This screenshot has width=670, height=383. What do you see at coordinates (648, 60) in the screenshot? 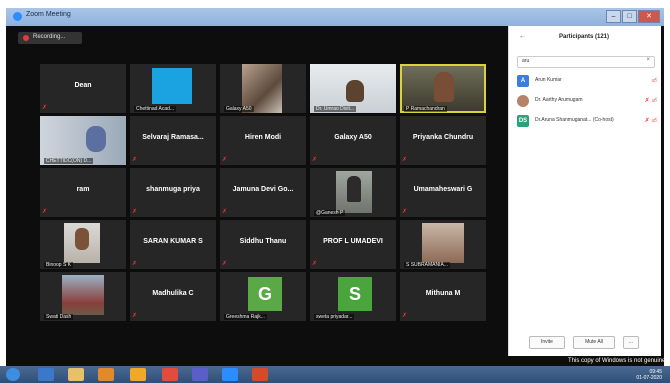
I see `clear-search-icon: ×` at bounding box center [648, 60].